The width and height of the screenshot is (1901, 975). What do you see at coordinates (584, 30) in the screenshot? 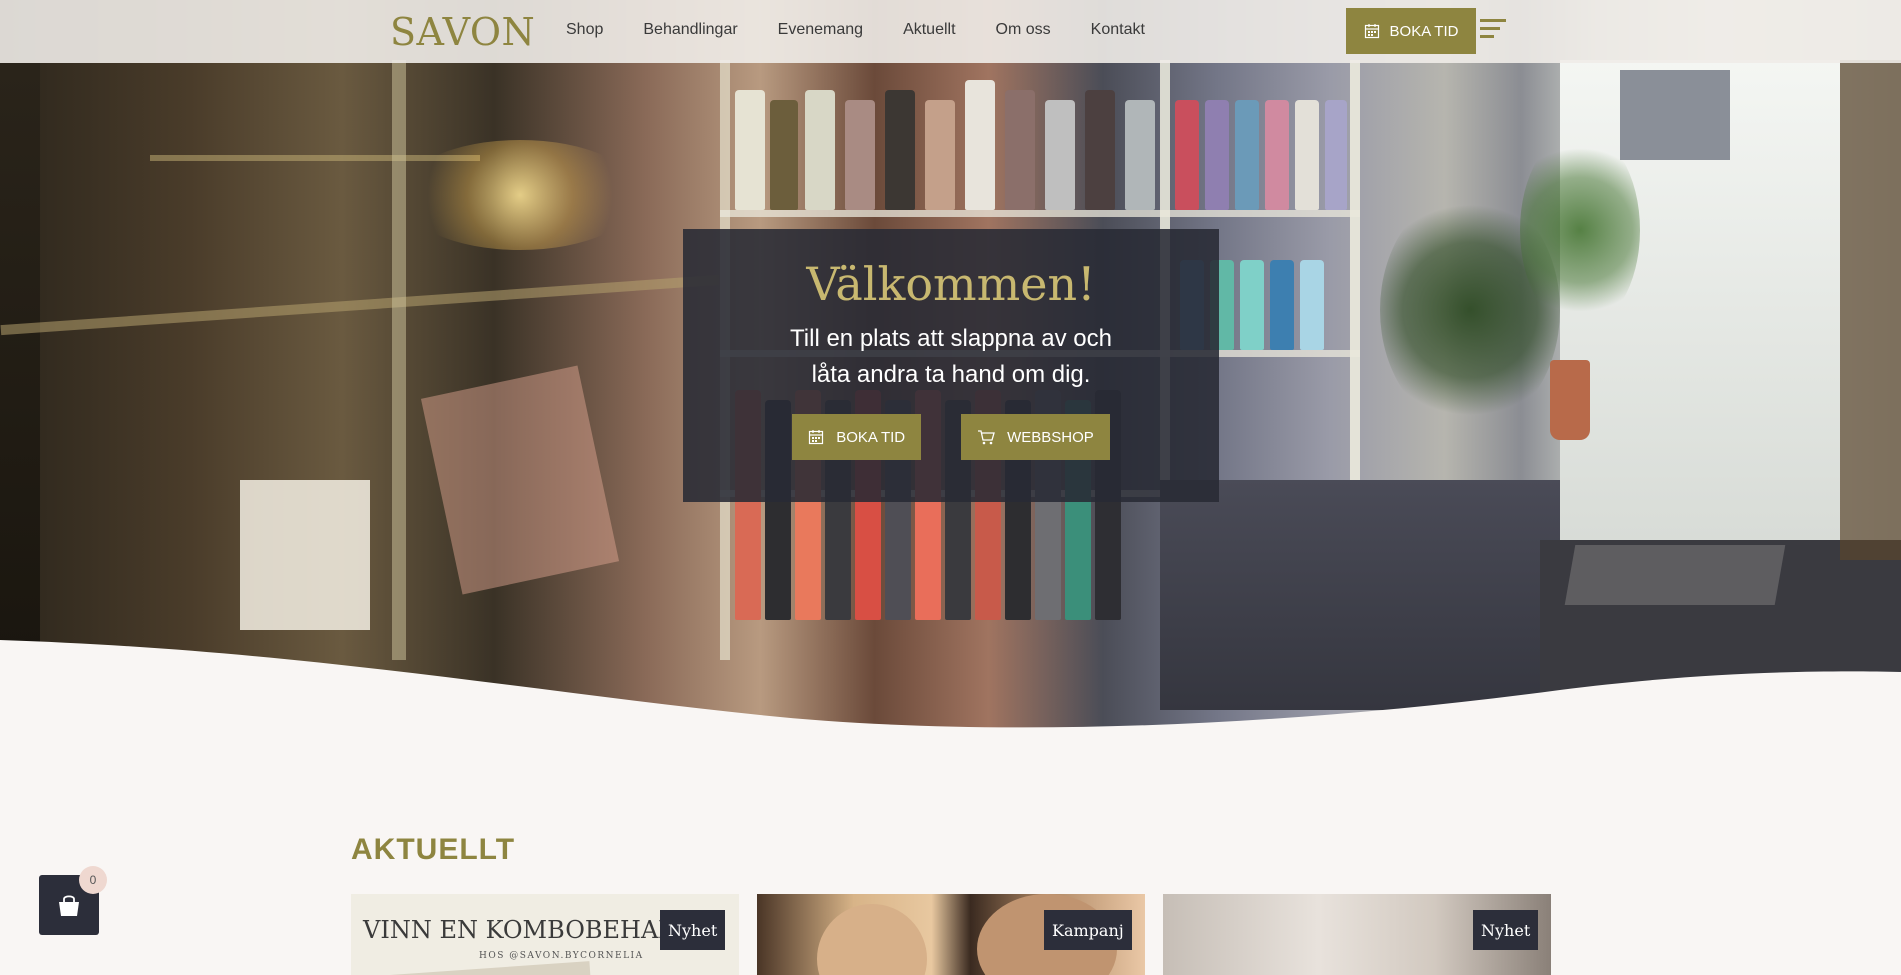
I see `nav-shop: Shop` at bounding box center [584, 30].